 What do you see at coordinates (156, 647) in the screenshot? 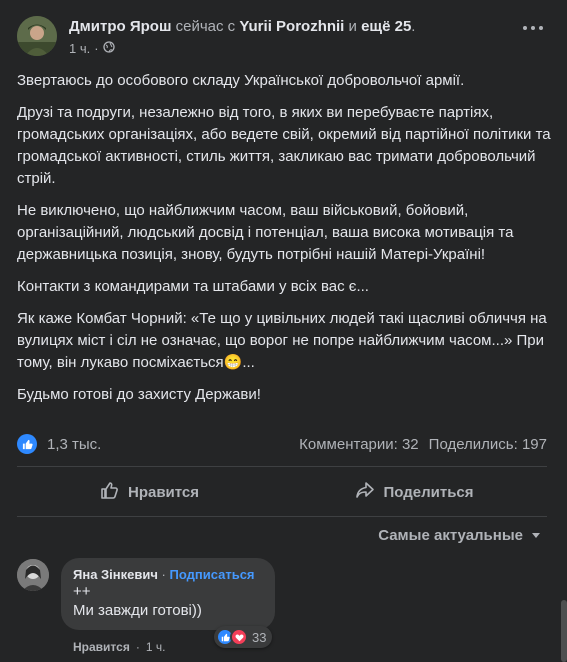
I see `comment-time: 1 ч.` at bounding box center [156, 647].